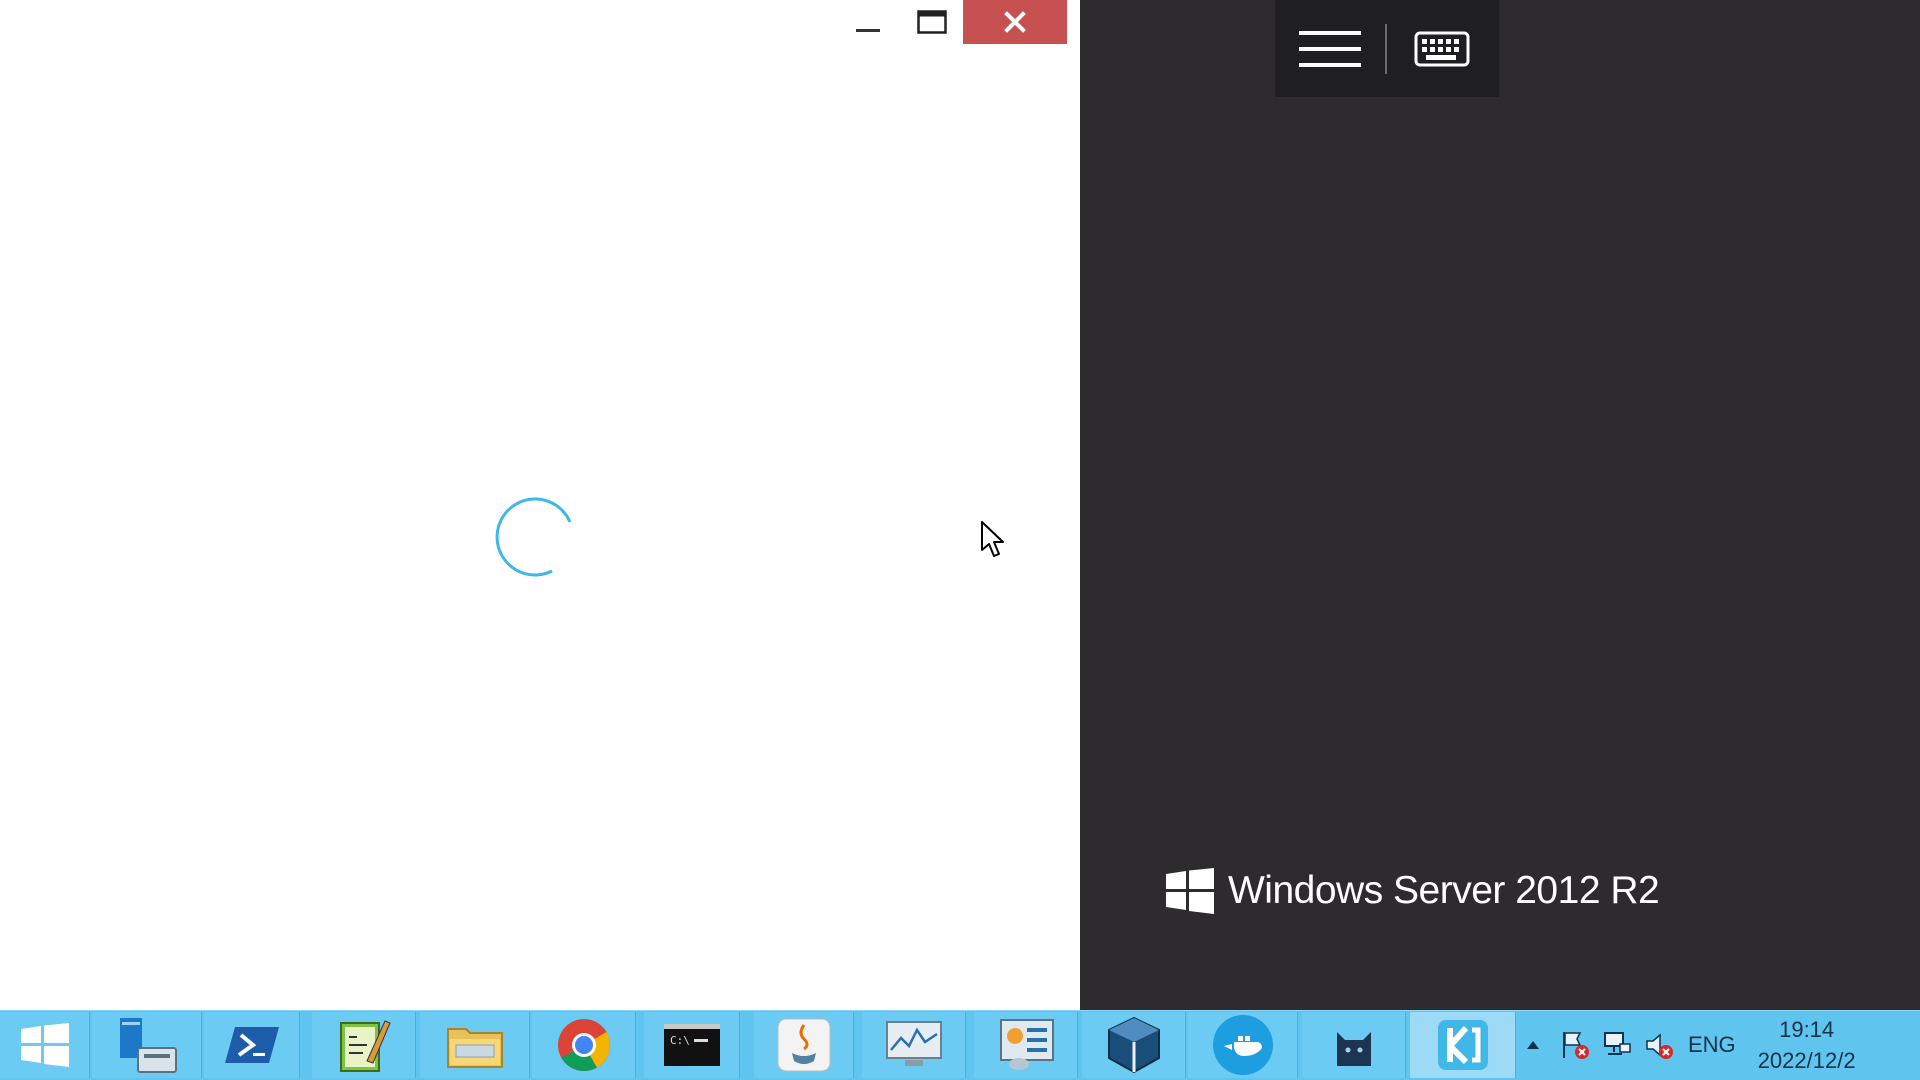  Describe the element at coordinates (1353, 1049) in the screenshot. I see `cat-icon` at that location.